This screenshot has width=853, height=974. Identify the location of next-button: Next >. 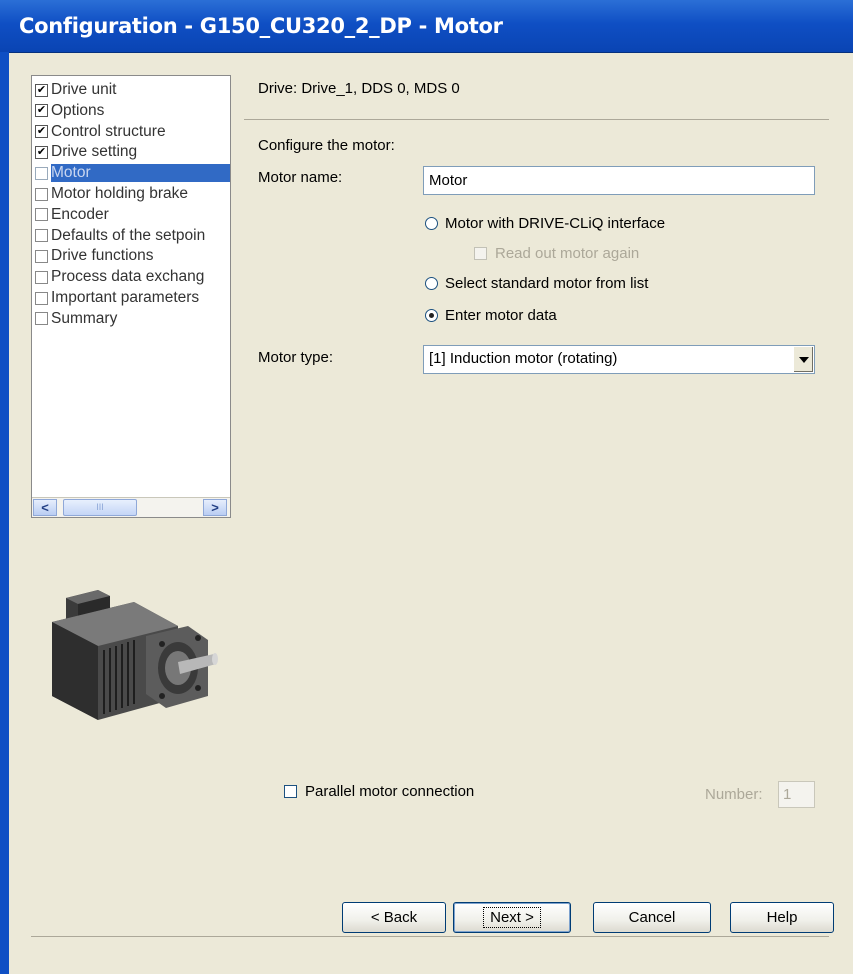
(512, 917).